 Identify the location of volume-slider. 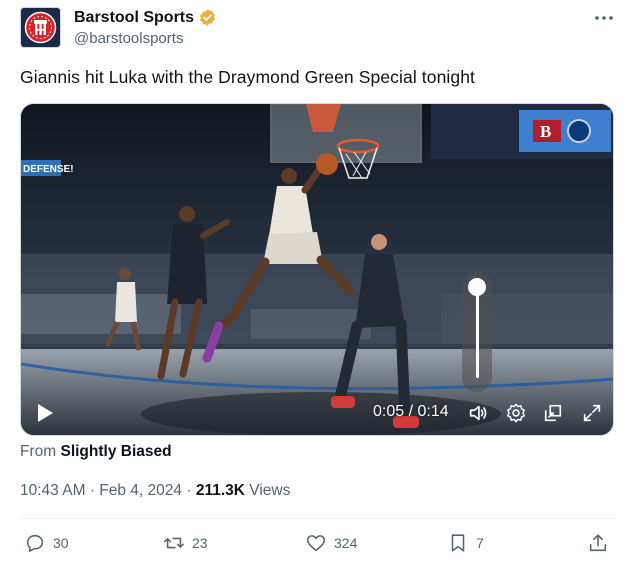
(477, 332).